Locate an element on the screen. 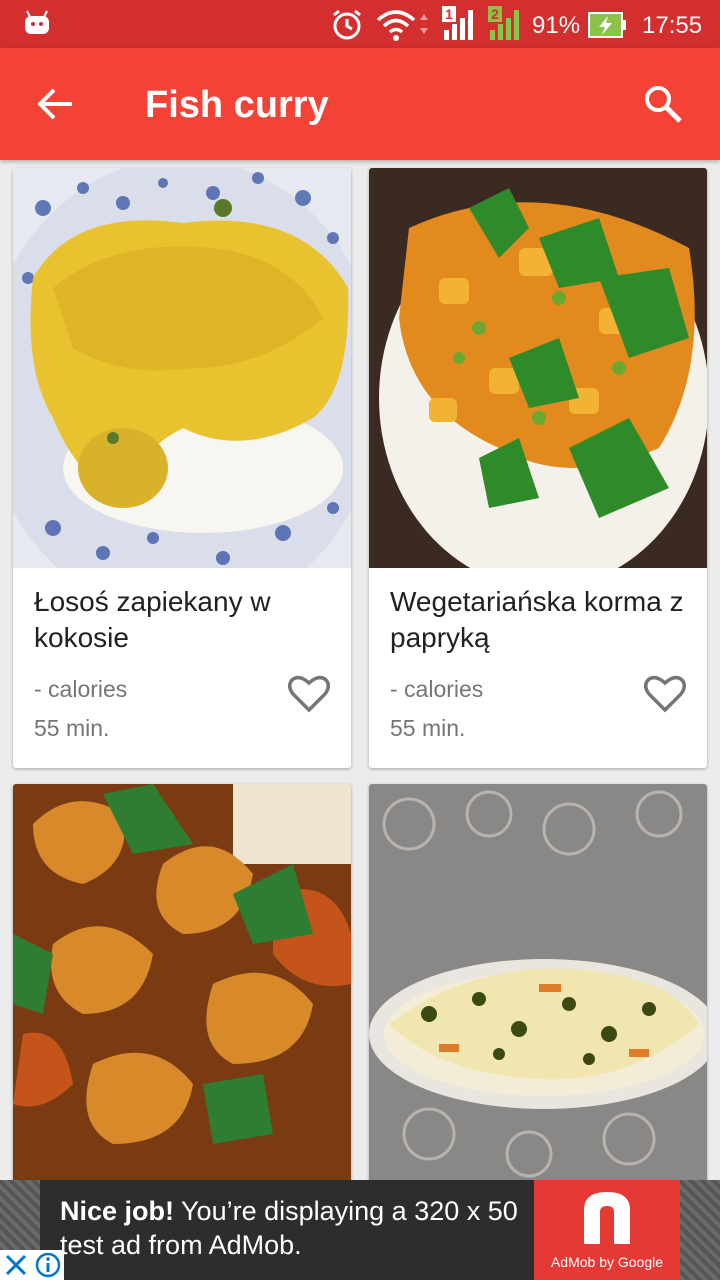 The image size is (720, 1280). recipe-title: Wegetariańska korma z papryką is located at coordinates (537, 619).